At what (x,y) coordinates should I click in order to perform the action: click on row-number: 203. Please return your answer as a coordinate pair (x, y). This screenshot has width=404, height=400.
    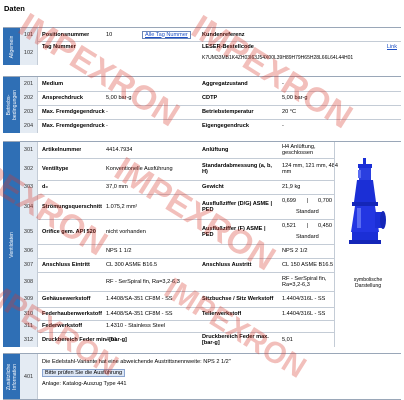
    Looking at the image, I should click on (29, 112).